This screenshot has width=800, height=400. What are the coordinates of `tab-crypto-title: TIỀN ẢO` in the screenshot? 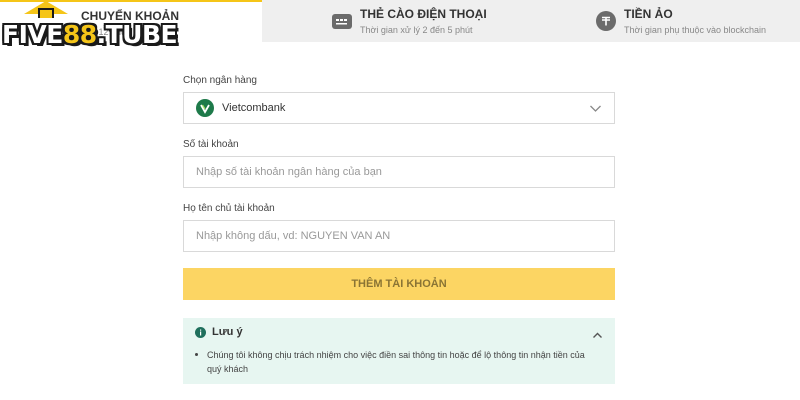 It's located at (648, 13).